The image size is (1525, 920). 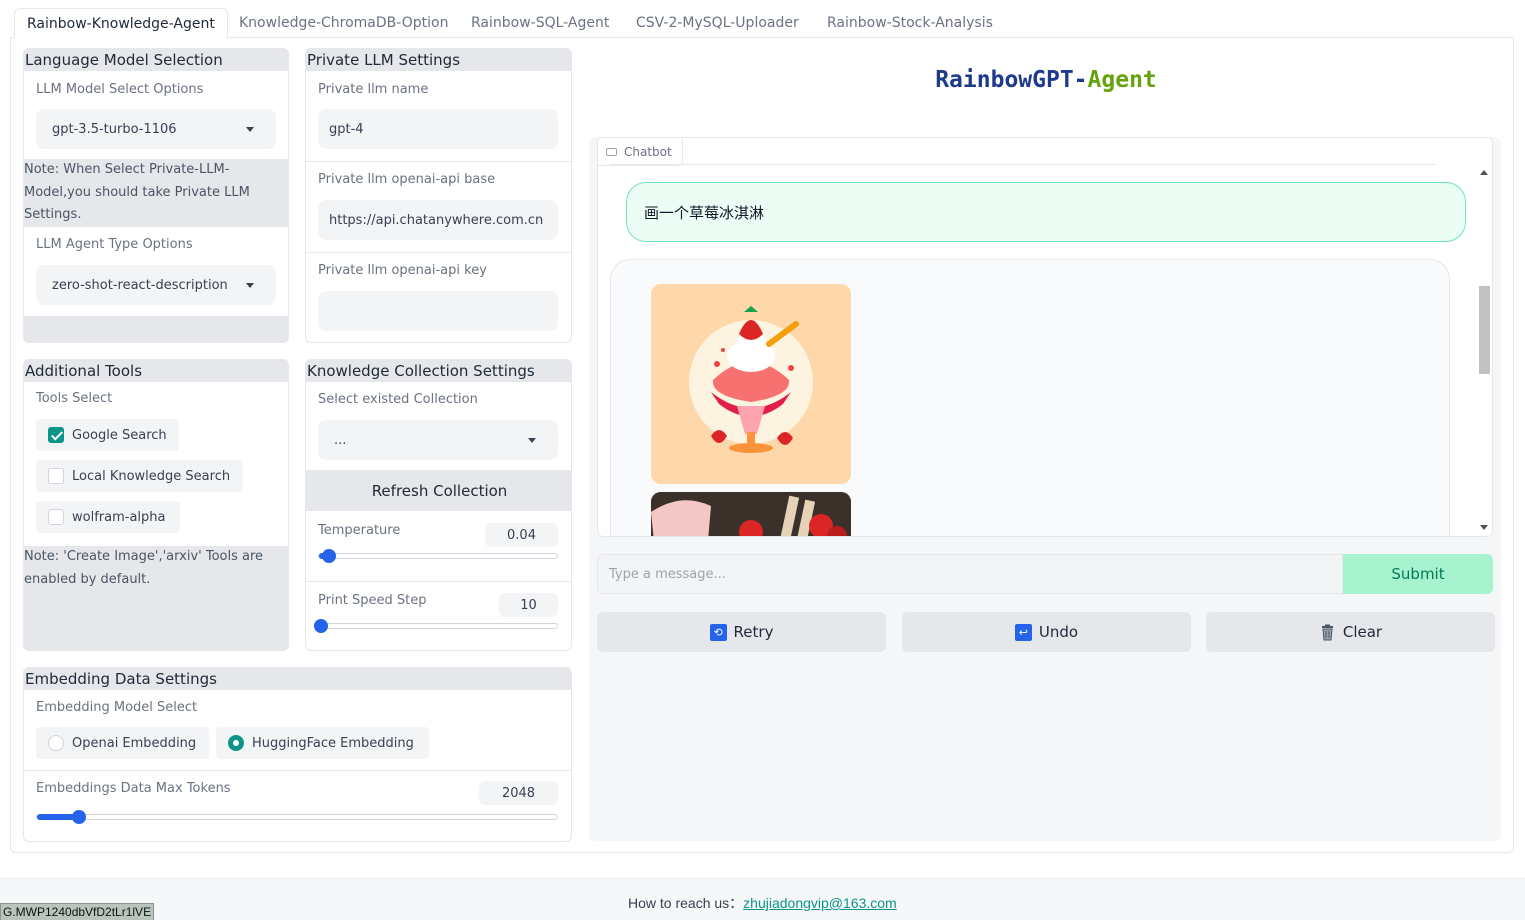 What do you see at coordinates (140, 285) in the screenshot?
I see `llm-agent-value: zero-shot-react-description` at bounding box center [140, 285].